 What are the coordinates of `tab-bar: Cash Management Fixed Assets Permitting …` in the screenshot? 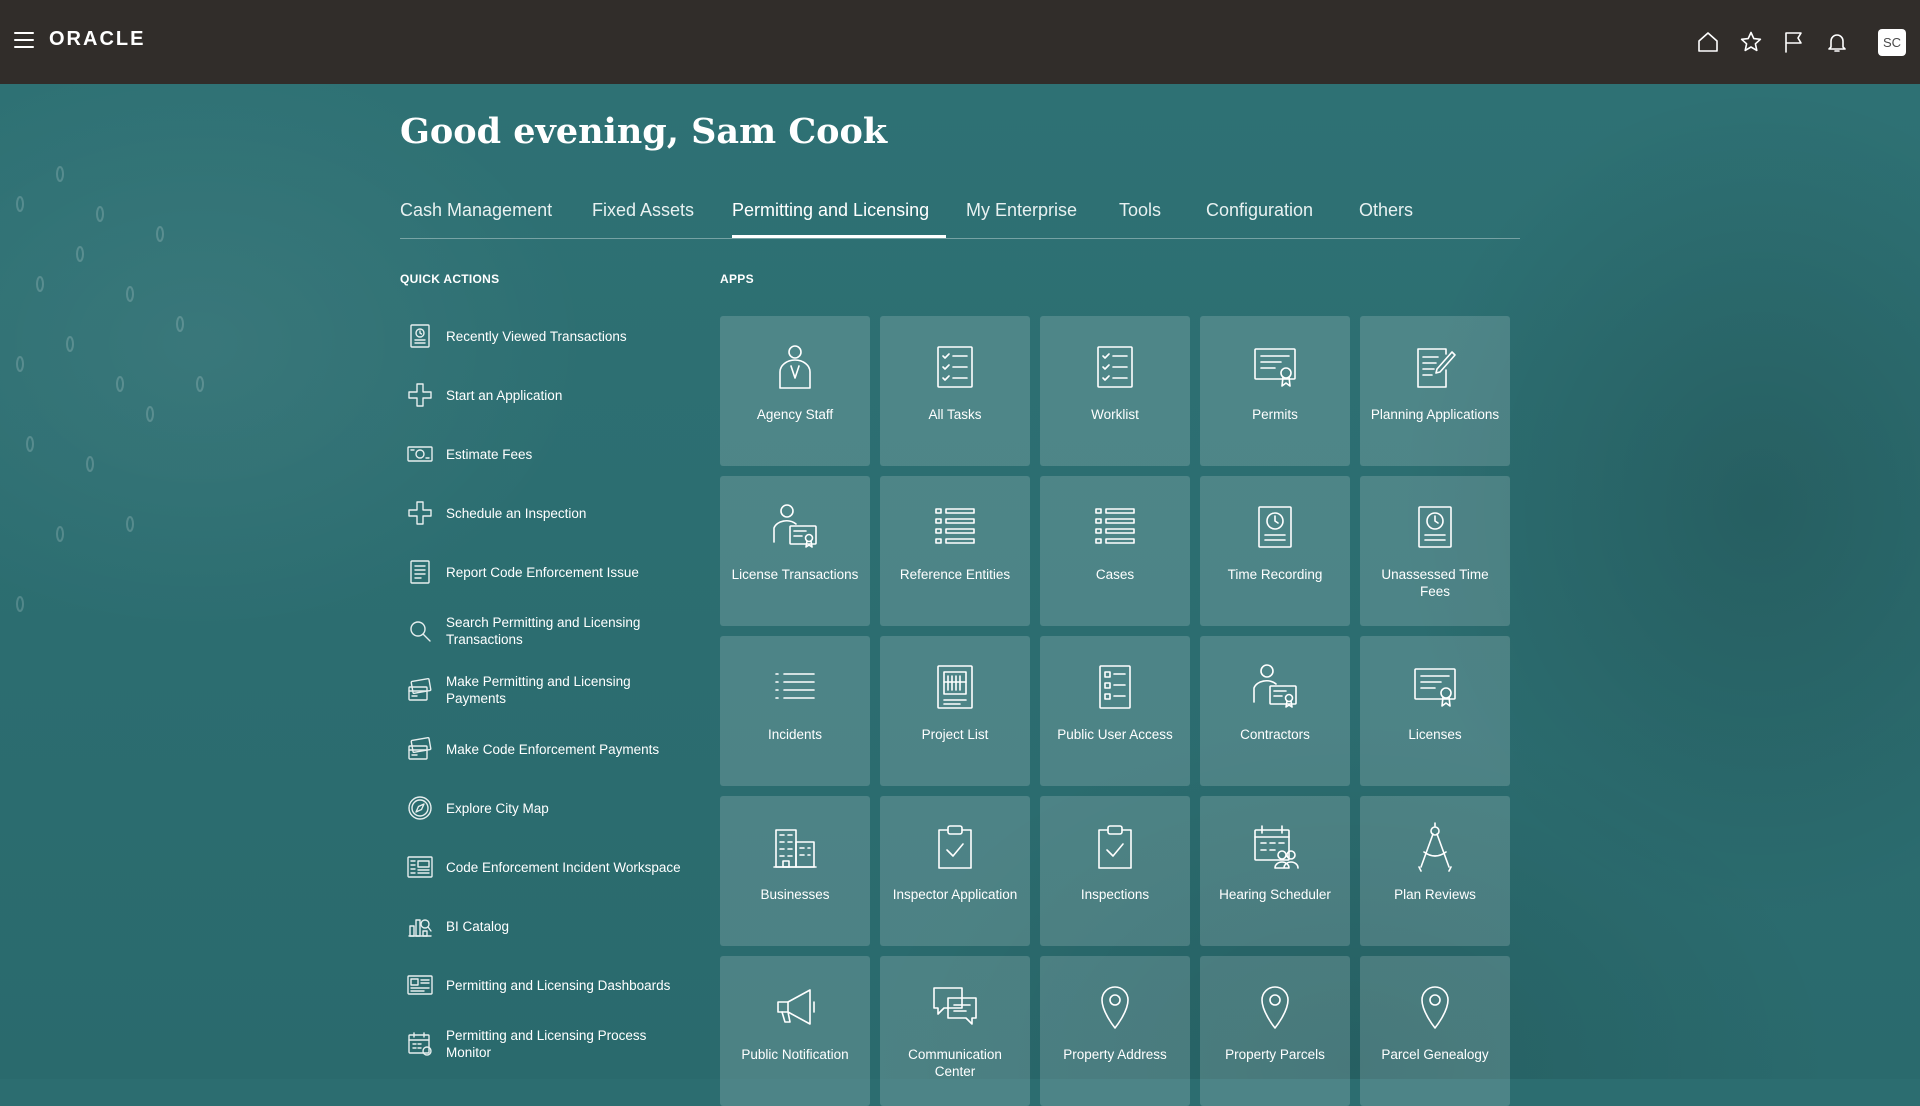 It's located at (960, 219).